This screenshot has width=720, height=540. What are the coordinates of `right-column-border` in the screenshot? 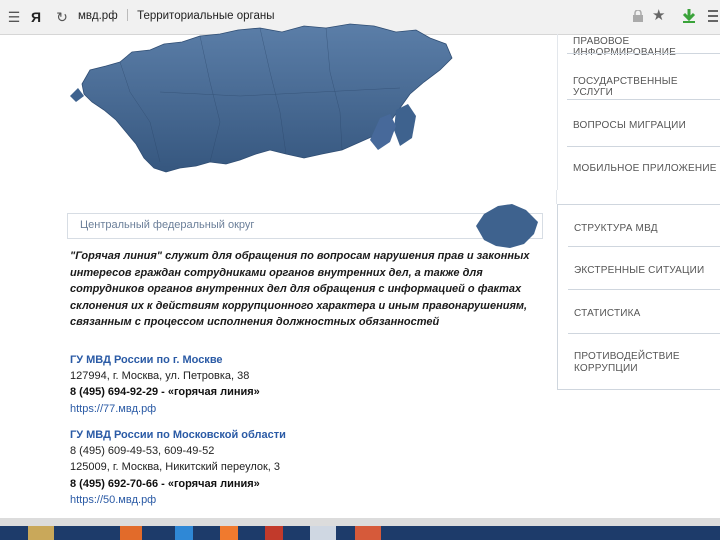 It's located at (557, 112).